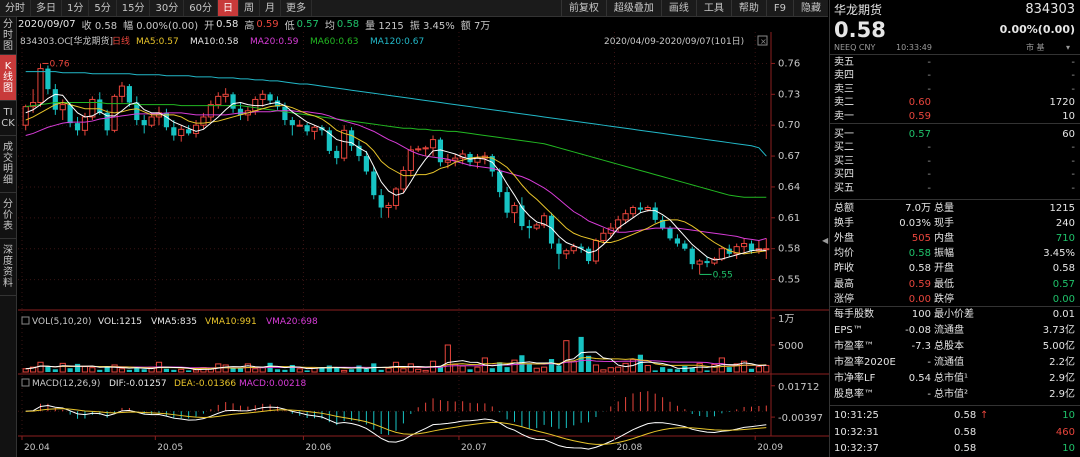  I want to click on bid-volume: 60, so click(1068, 134).